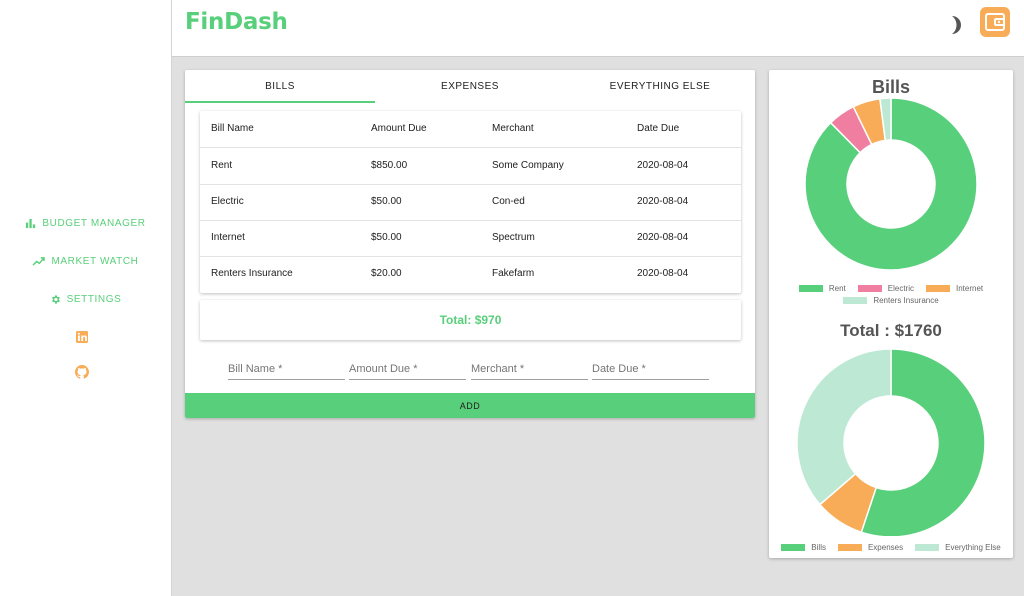 The image size is (1024, 596). I want to click on tab-everything-else: EVERYTHING ELSE, so click(660, 86).